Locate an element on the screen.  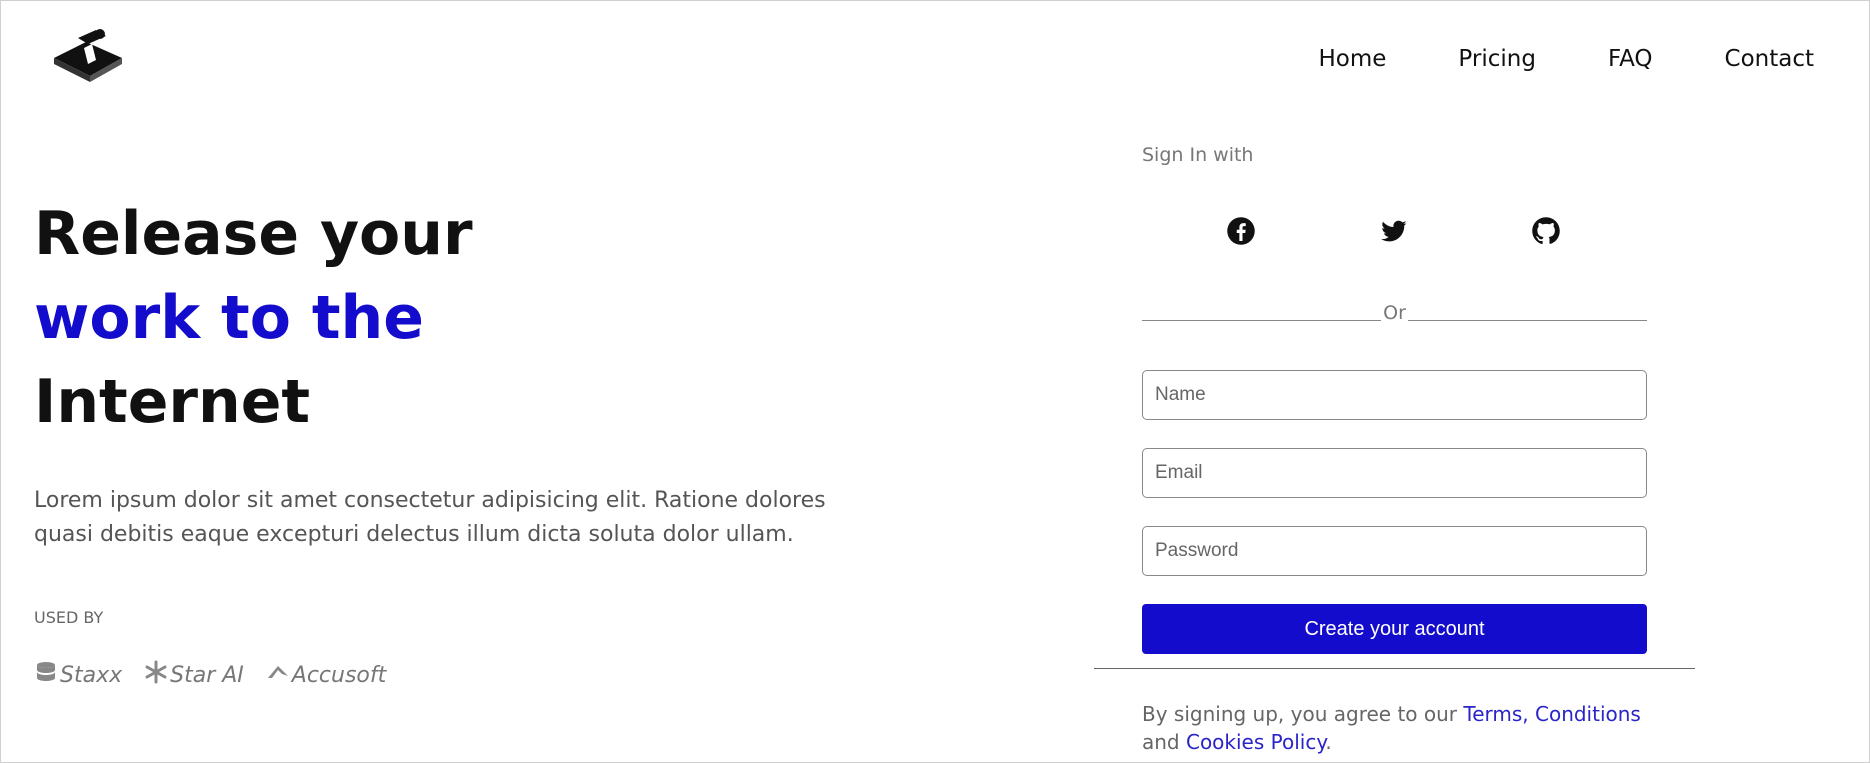
sign-in-with-label: Sign In with is located at coordinates (1198, 155).